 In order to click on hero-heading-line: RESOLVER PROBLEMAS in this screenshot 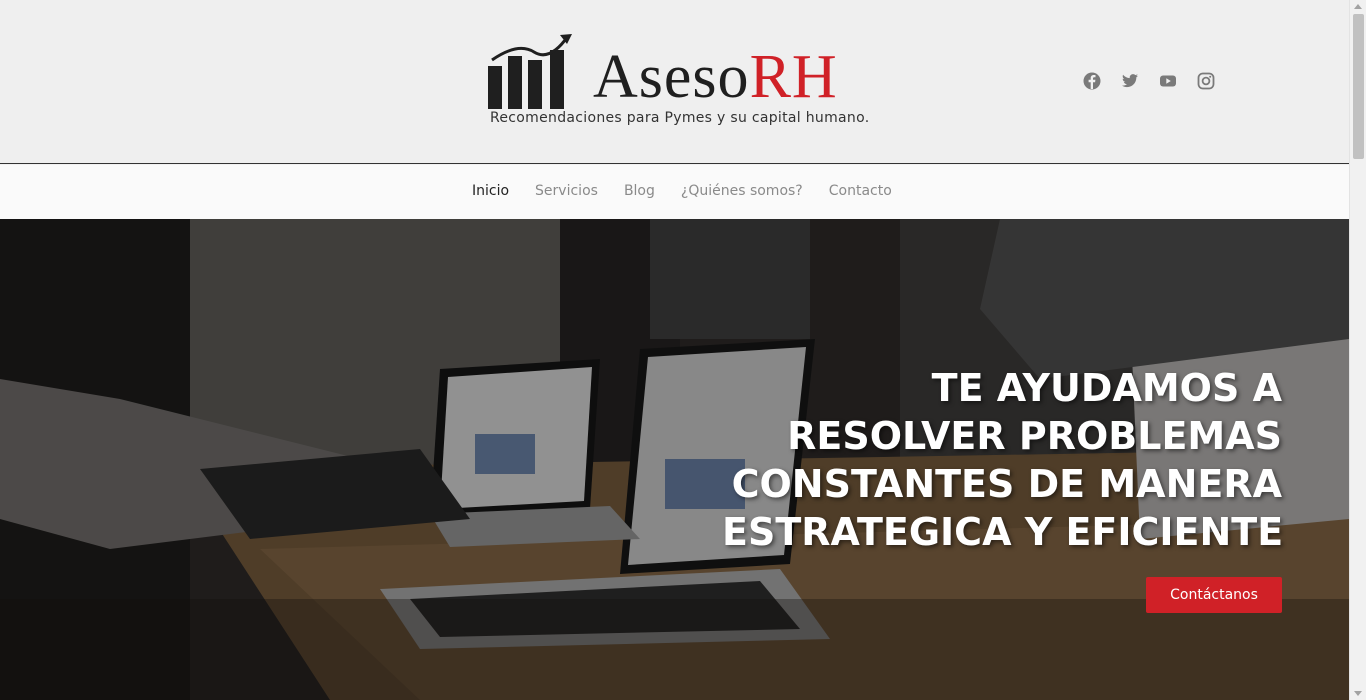, I will do `click(1034, 436)`.